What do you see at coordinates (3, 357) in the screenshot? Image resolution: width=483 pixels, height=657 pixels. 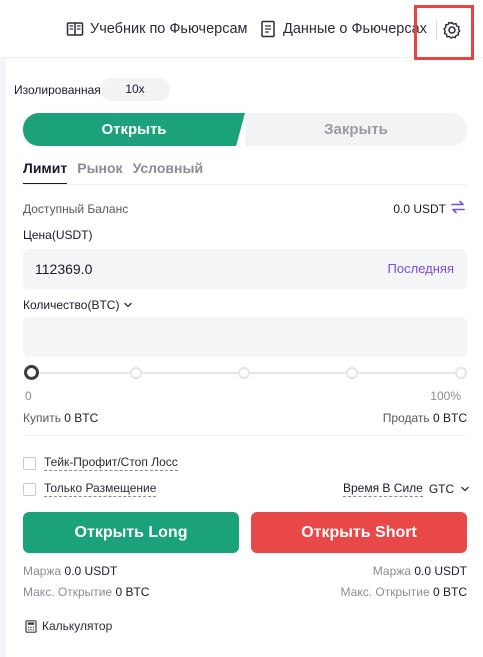 I see `panel-left-edge` at bounding box center [3, 357].